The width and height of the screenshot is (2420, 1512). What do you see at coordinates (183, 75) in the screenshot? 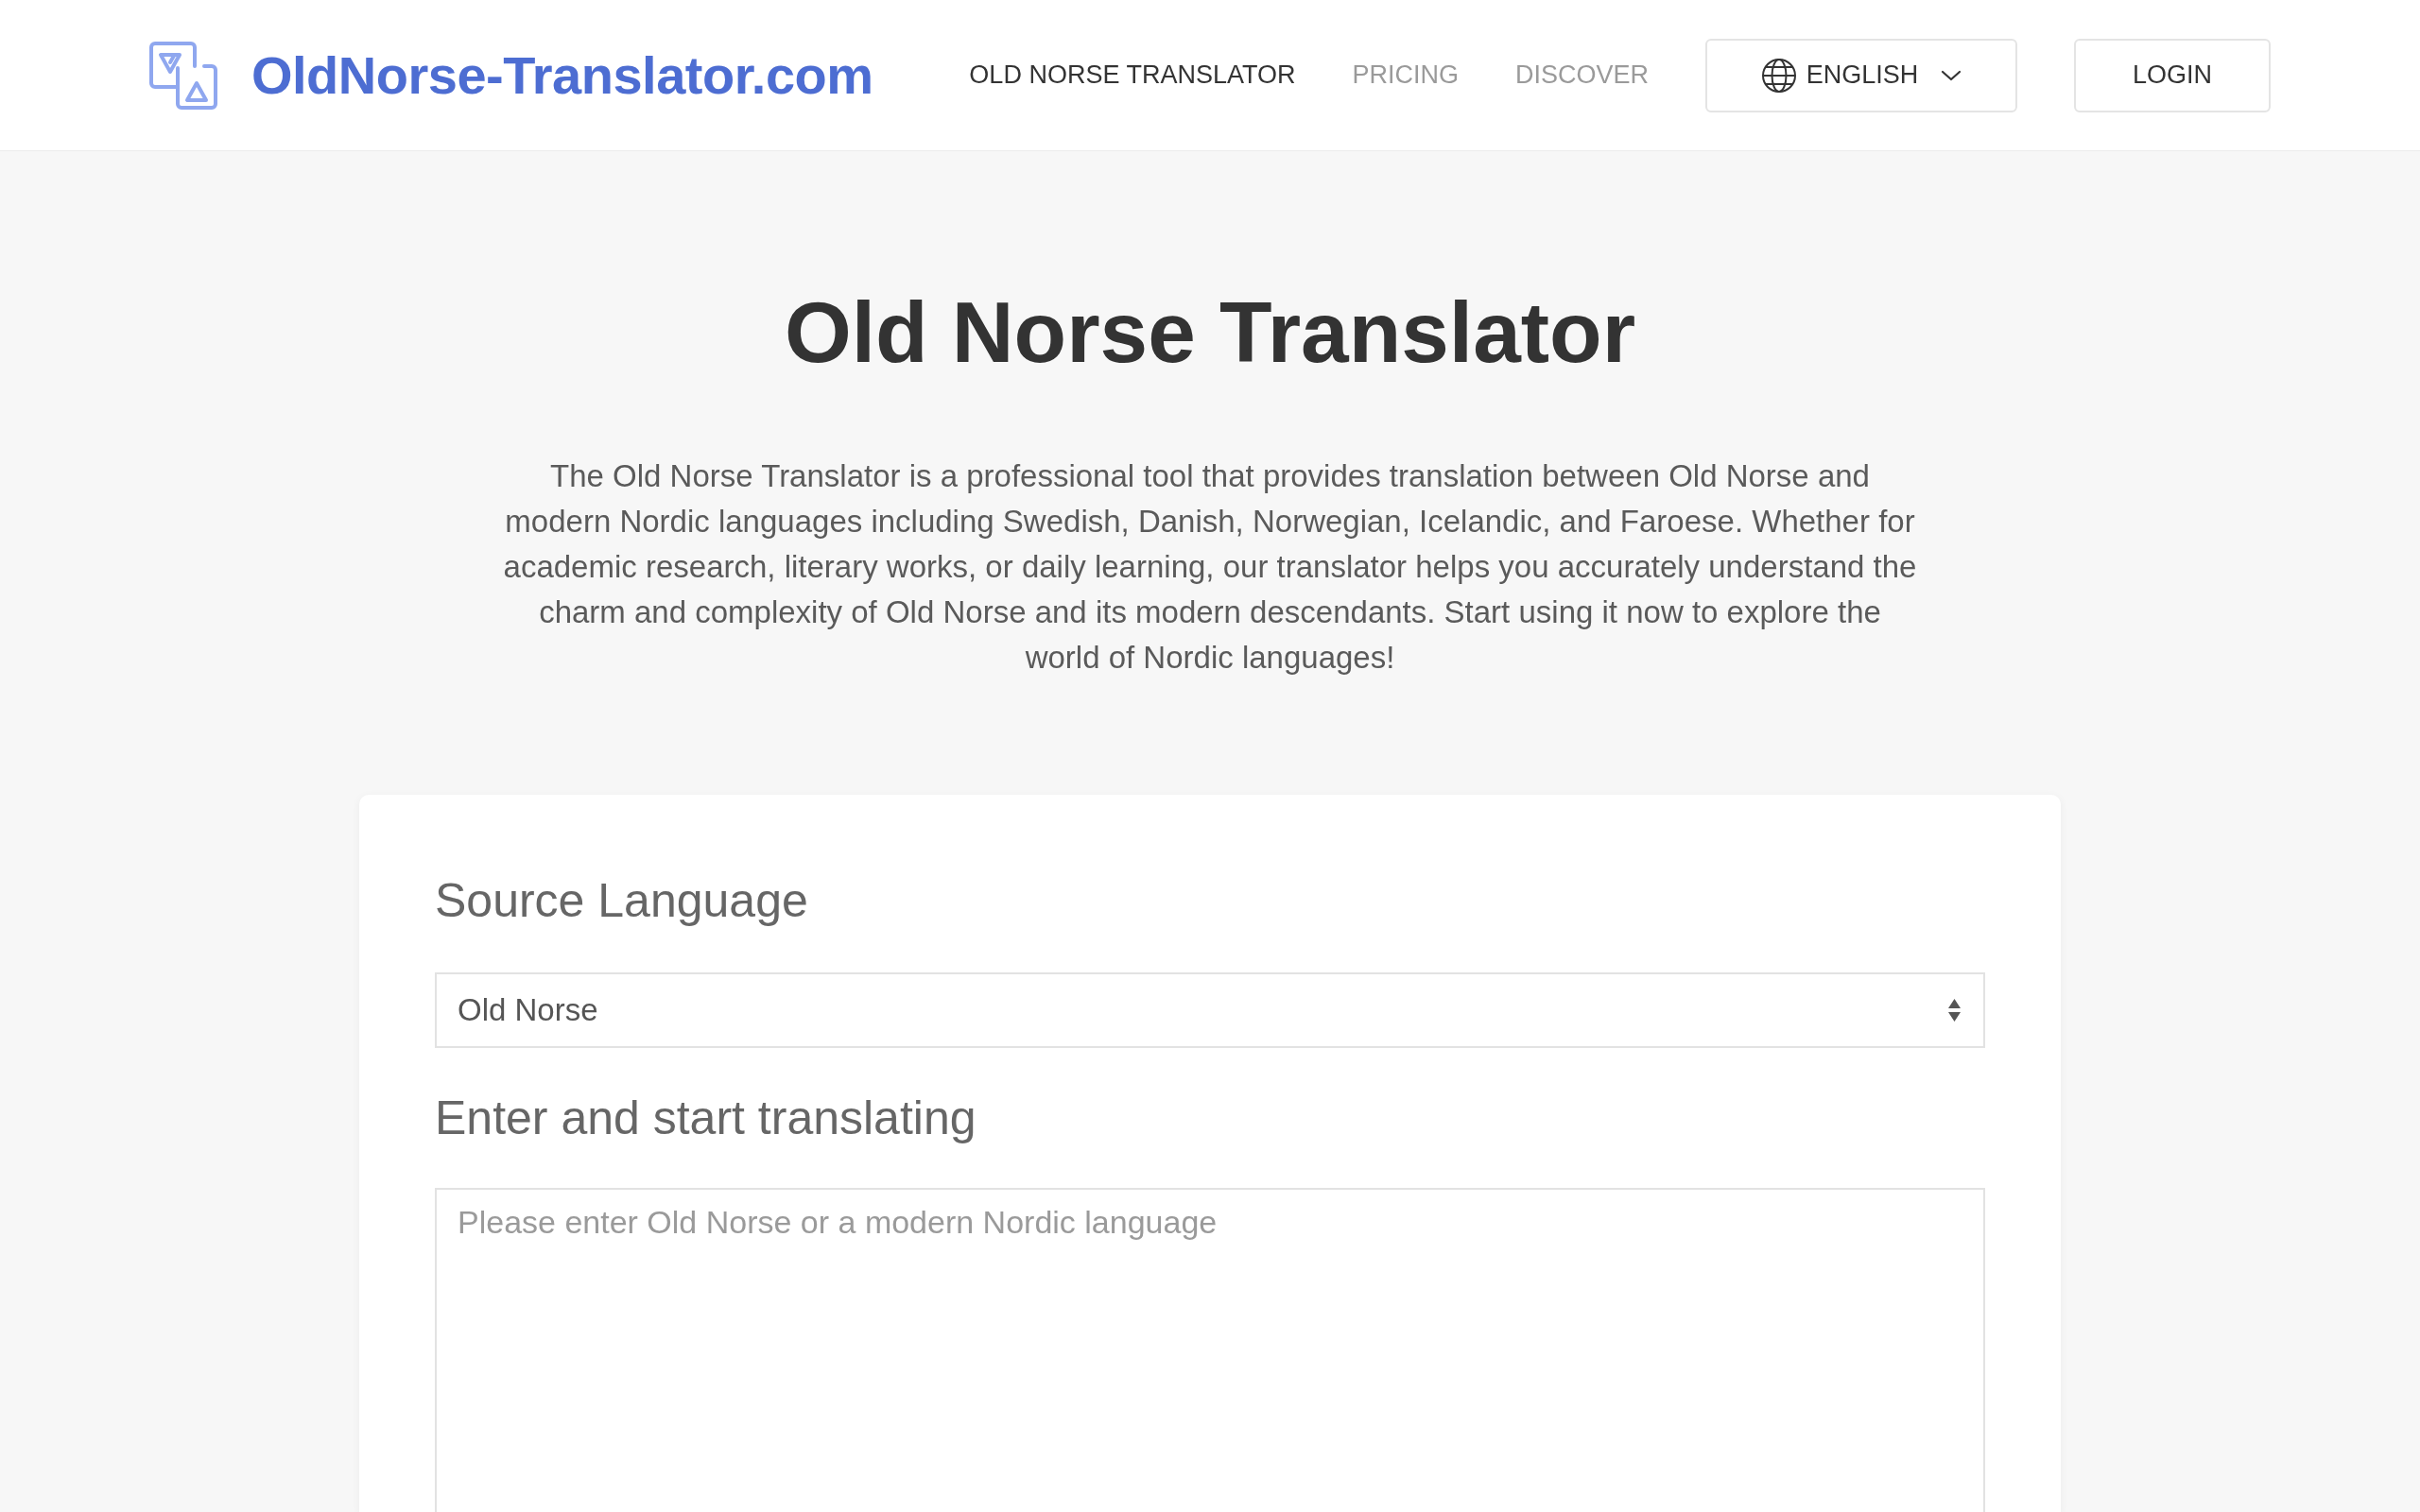
I see `logo-icon` at bounding box center [183, 75].